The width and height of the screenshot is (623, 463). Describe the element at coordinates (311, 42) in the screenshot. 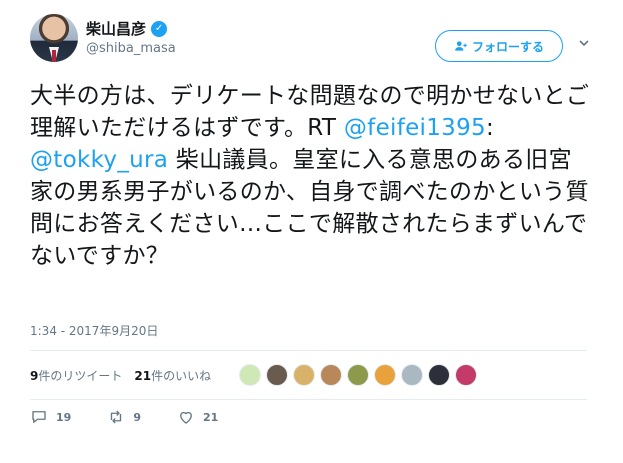

I see `tweet-header: 柴山昌彦 ✓ @shiba_masa フォローする` at that location.